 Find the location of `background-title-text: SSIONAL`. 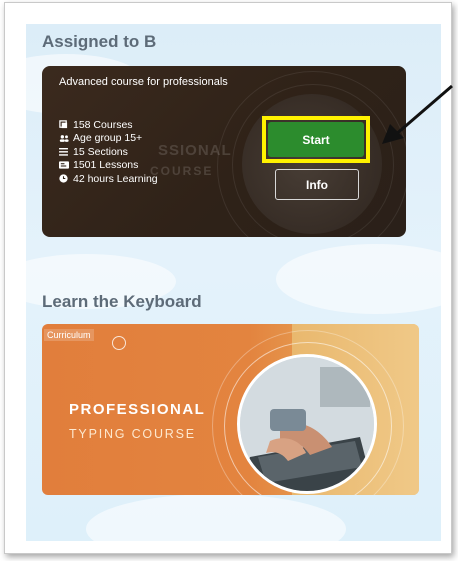

background-title-text: SSIONAL is located at coordinates (195, 150).